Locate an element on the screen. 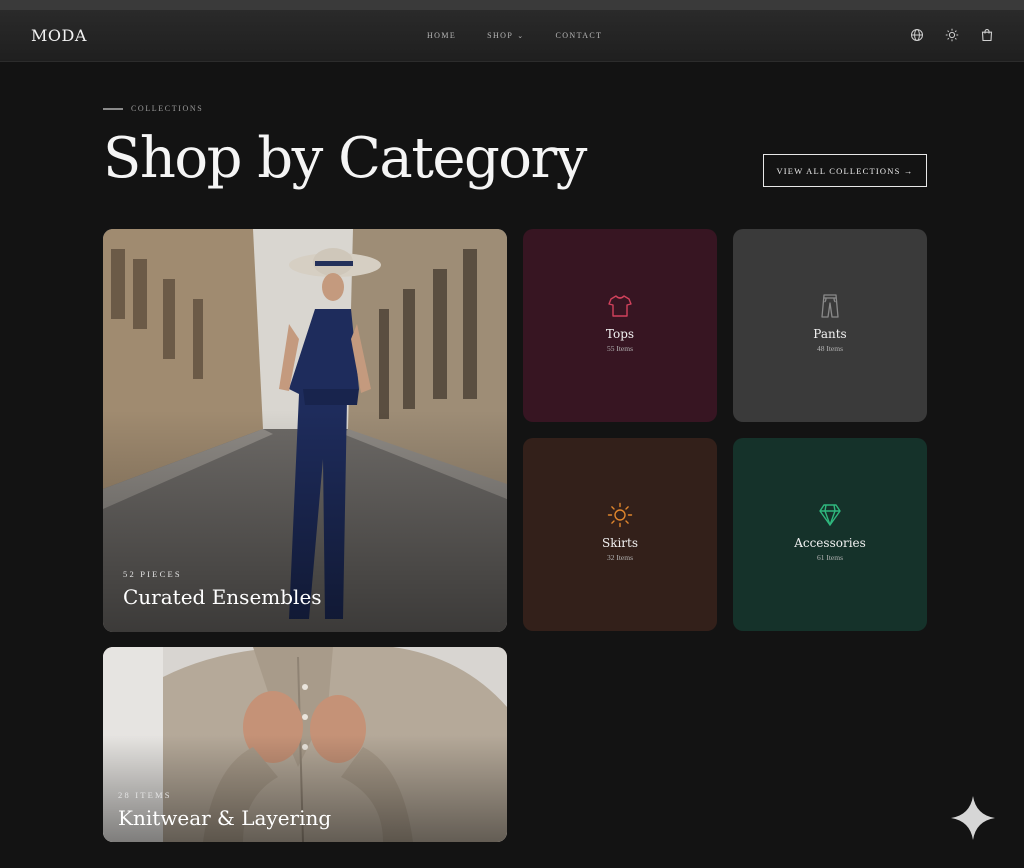 Image resolution: width=1024 pixels, height=868 pixels. page-title: Shop by Category is located at coordinates (345, 158).